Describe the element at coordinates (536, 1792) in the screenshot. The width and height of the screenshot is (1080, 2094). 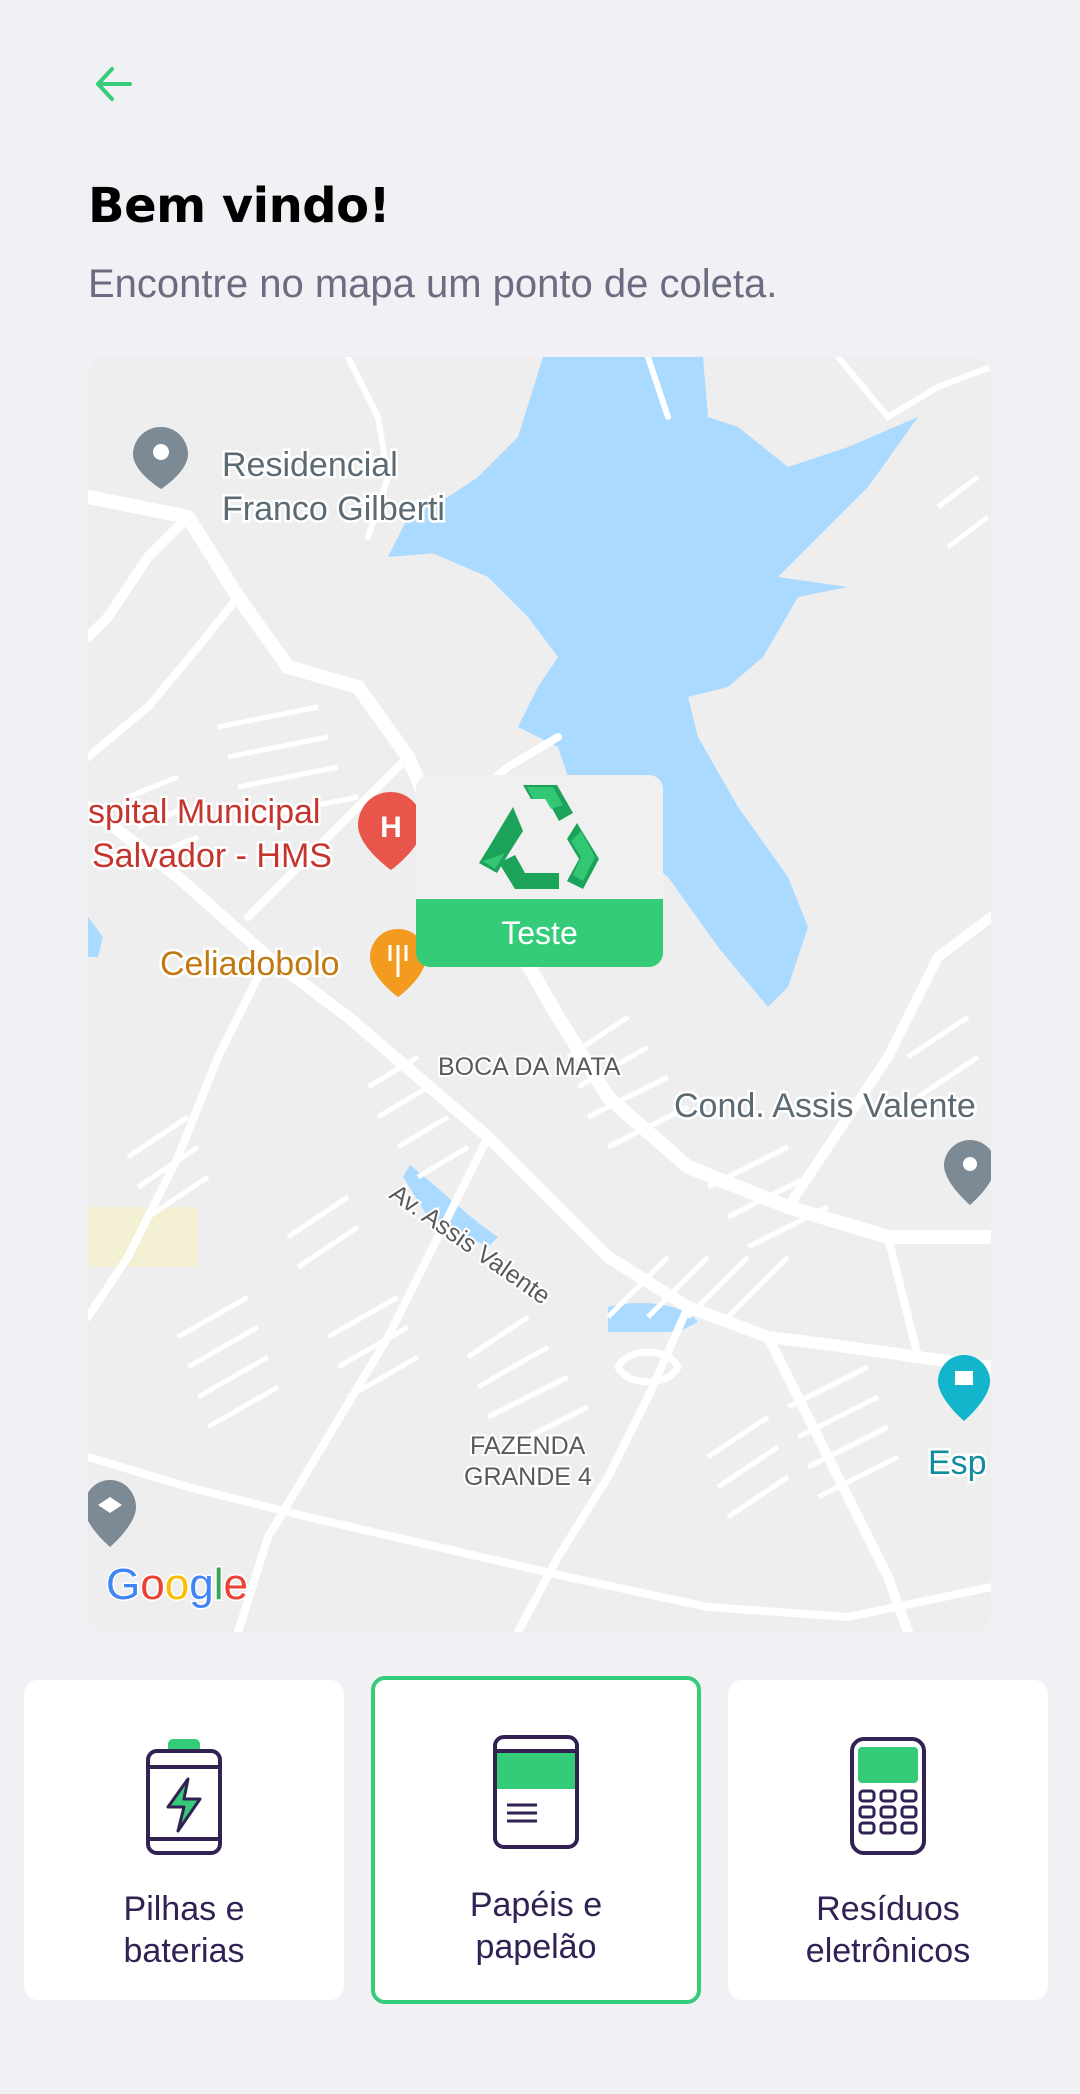
I see `paper-icon` at that location.